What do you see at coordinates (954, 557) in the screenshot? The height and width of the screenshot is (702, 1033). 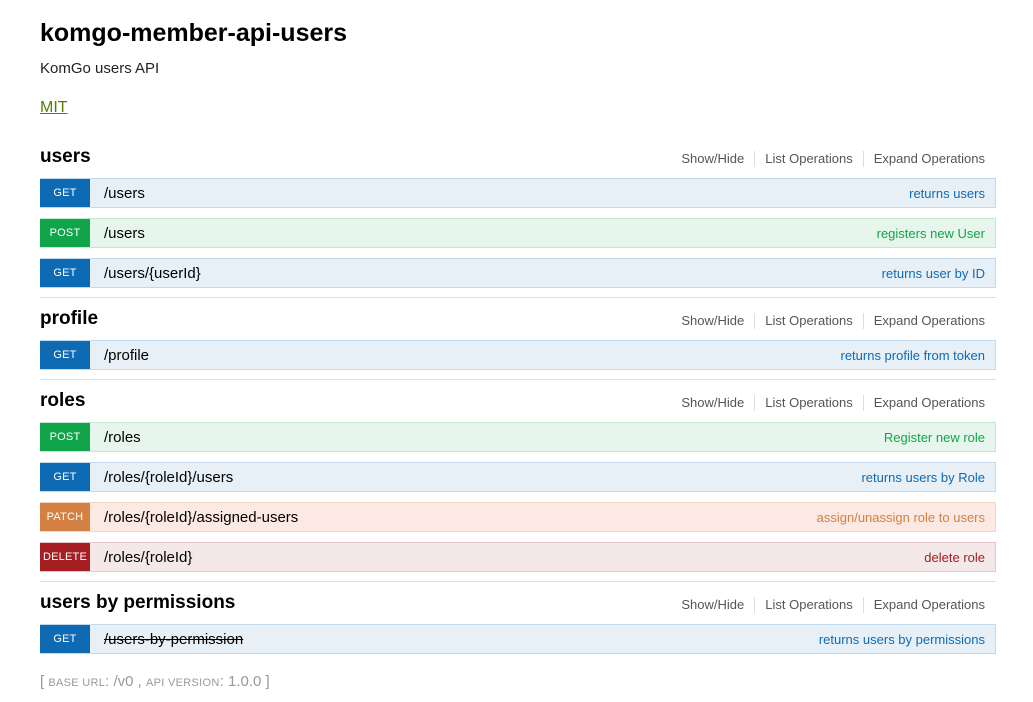 I see `operation-summary: delete role` at bounding box center [954, 557].